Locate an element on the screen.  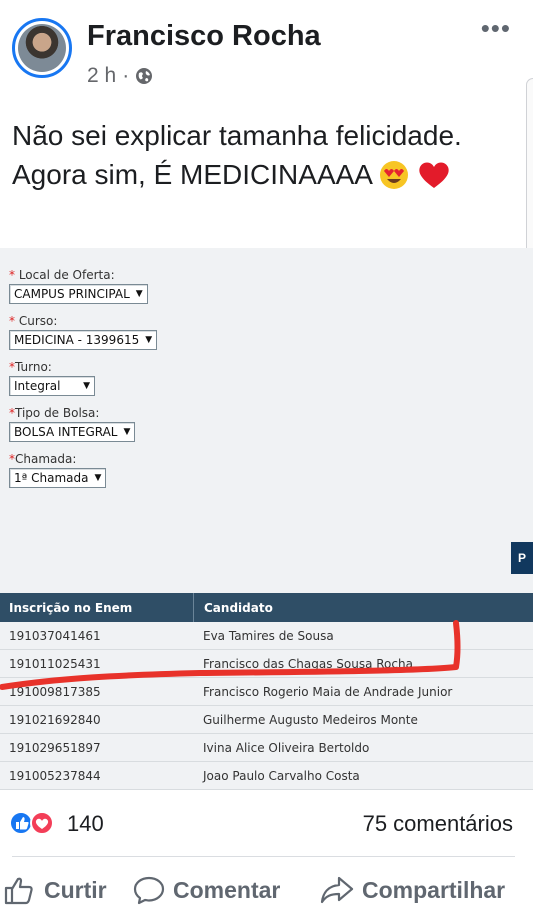
share-button: Compartilhar is located at coordinates (412, 890).